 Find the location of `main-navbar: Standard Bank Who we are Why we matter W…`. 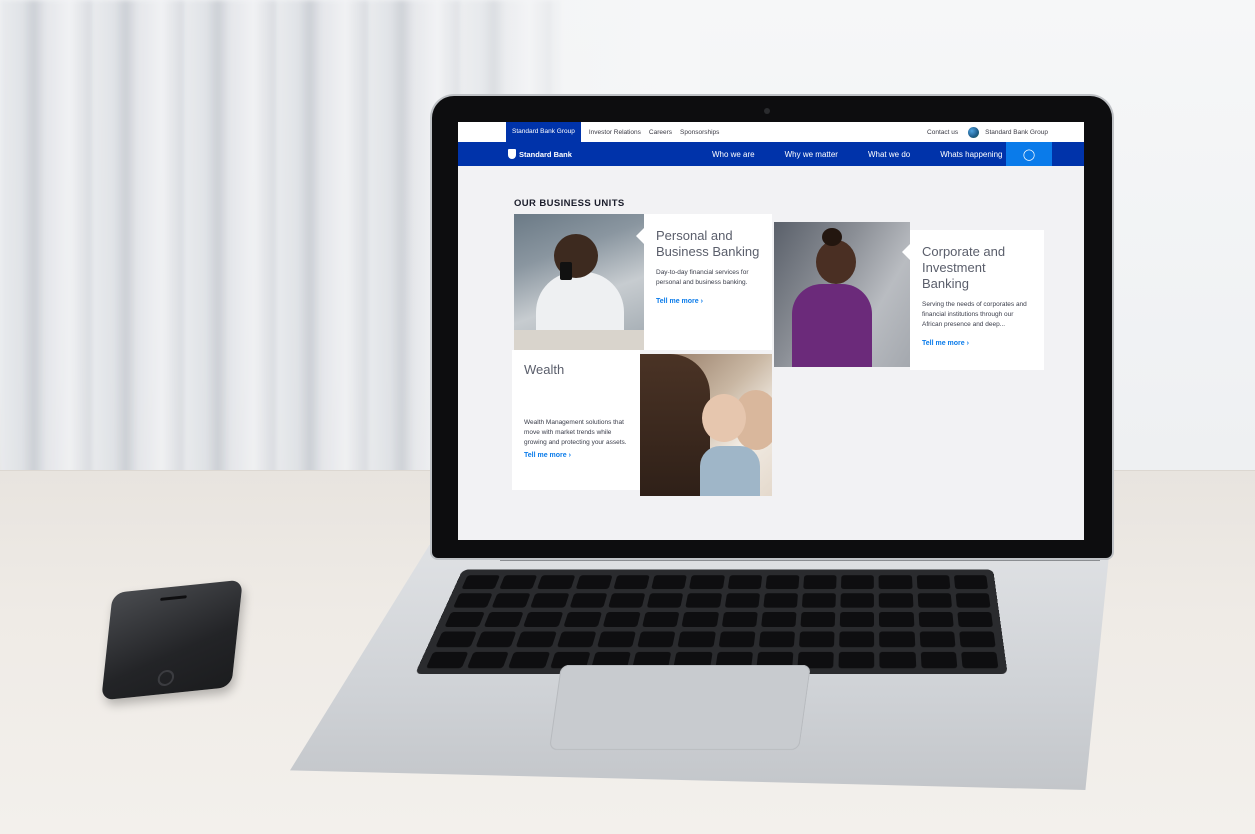

main-navbar: Standard Bank Who we are Why we matter W… is located at coordinates (771, 154).